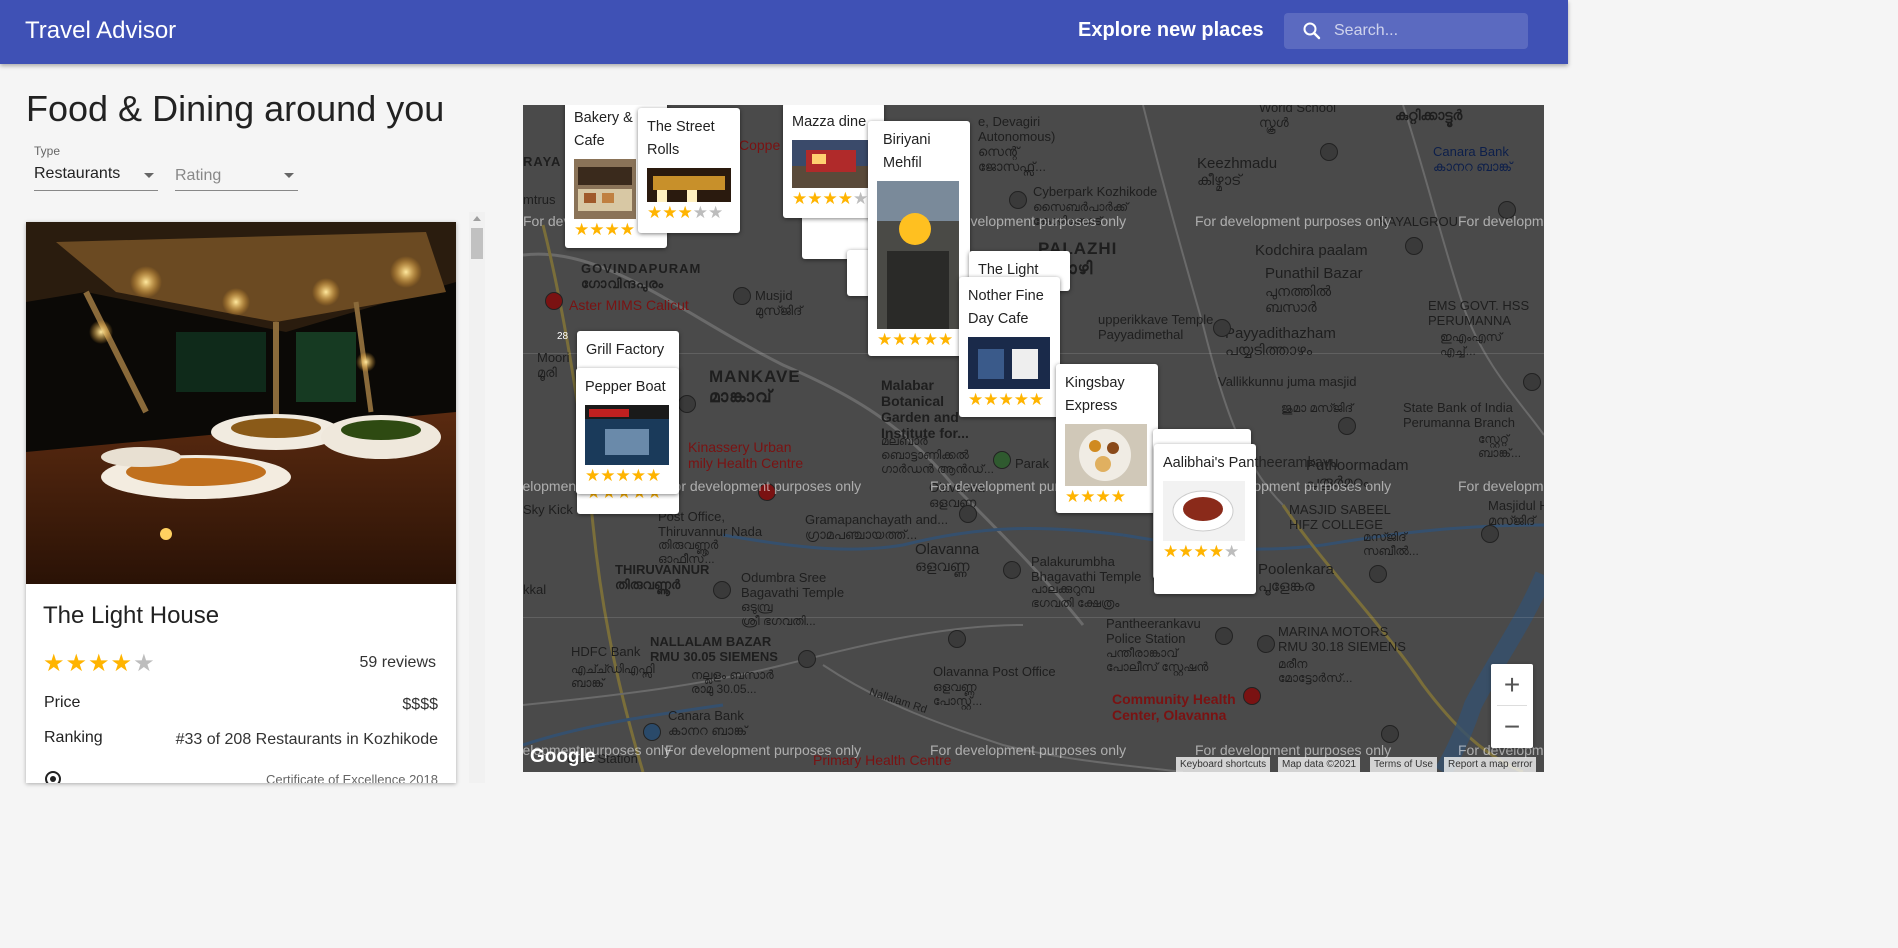  Describe the element at coordinates (77, 173) in the screenshot. I see `type-value: Restaurants` at that location.